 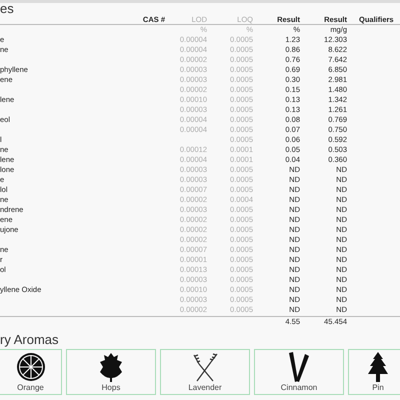 What do you see at coordinates (378, 366) in the screenshot?
I see `pine-tree-icon` at bounding box center [378, 366].